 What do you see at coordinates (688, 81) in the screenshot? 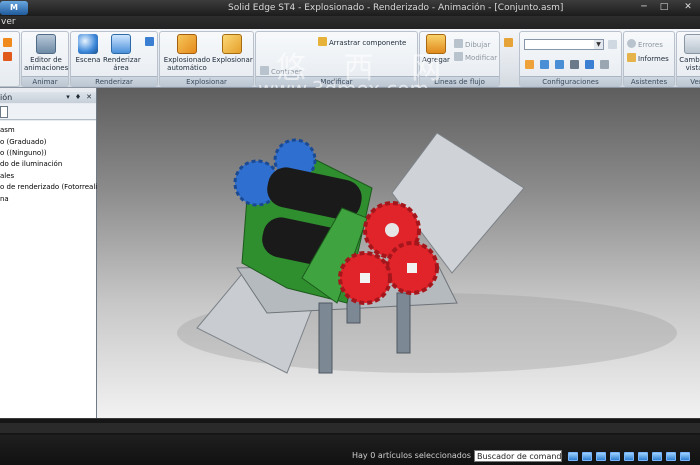
I see `group-label-ver: Ver` at bounding box center [688, 81].